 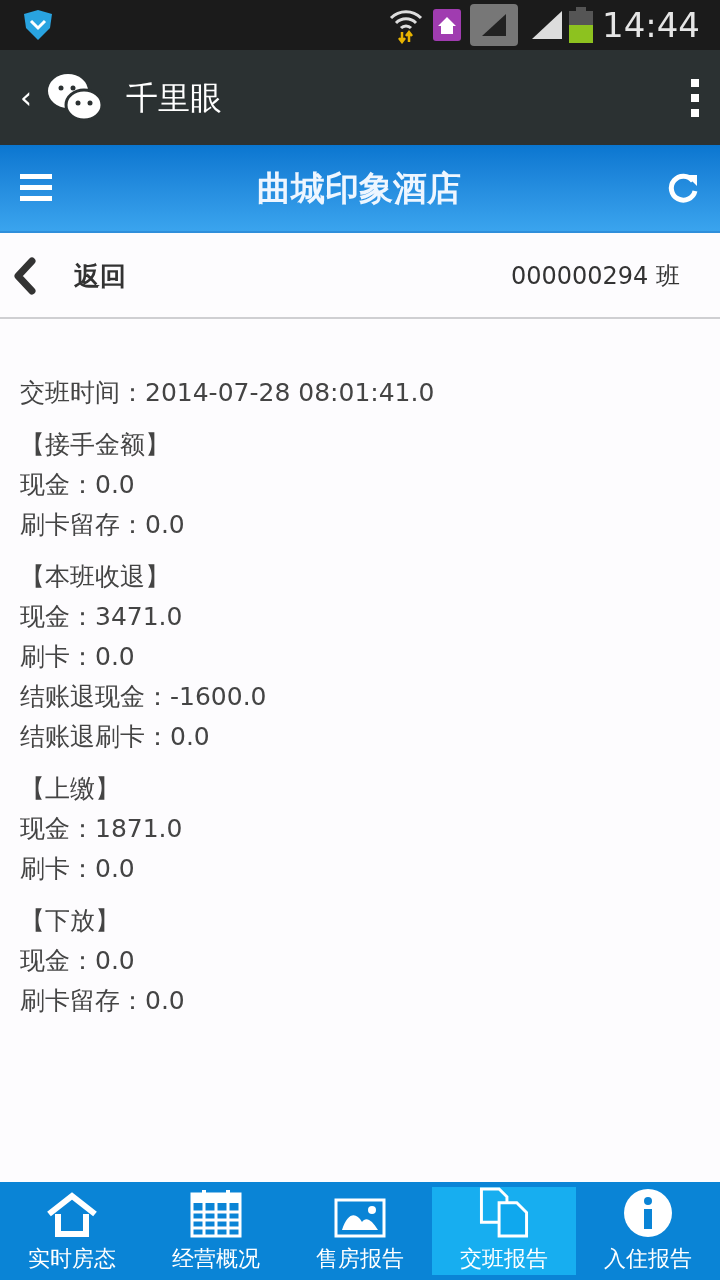 What do you see at coordinates (115, 737) in the screenshot?
I see `report-line: 结账退刷卡：0.0` at bounding box center [115, 737].